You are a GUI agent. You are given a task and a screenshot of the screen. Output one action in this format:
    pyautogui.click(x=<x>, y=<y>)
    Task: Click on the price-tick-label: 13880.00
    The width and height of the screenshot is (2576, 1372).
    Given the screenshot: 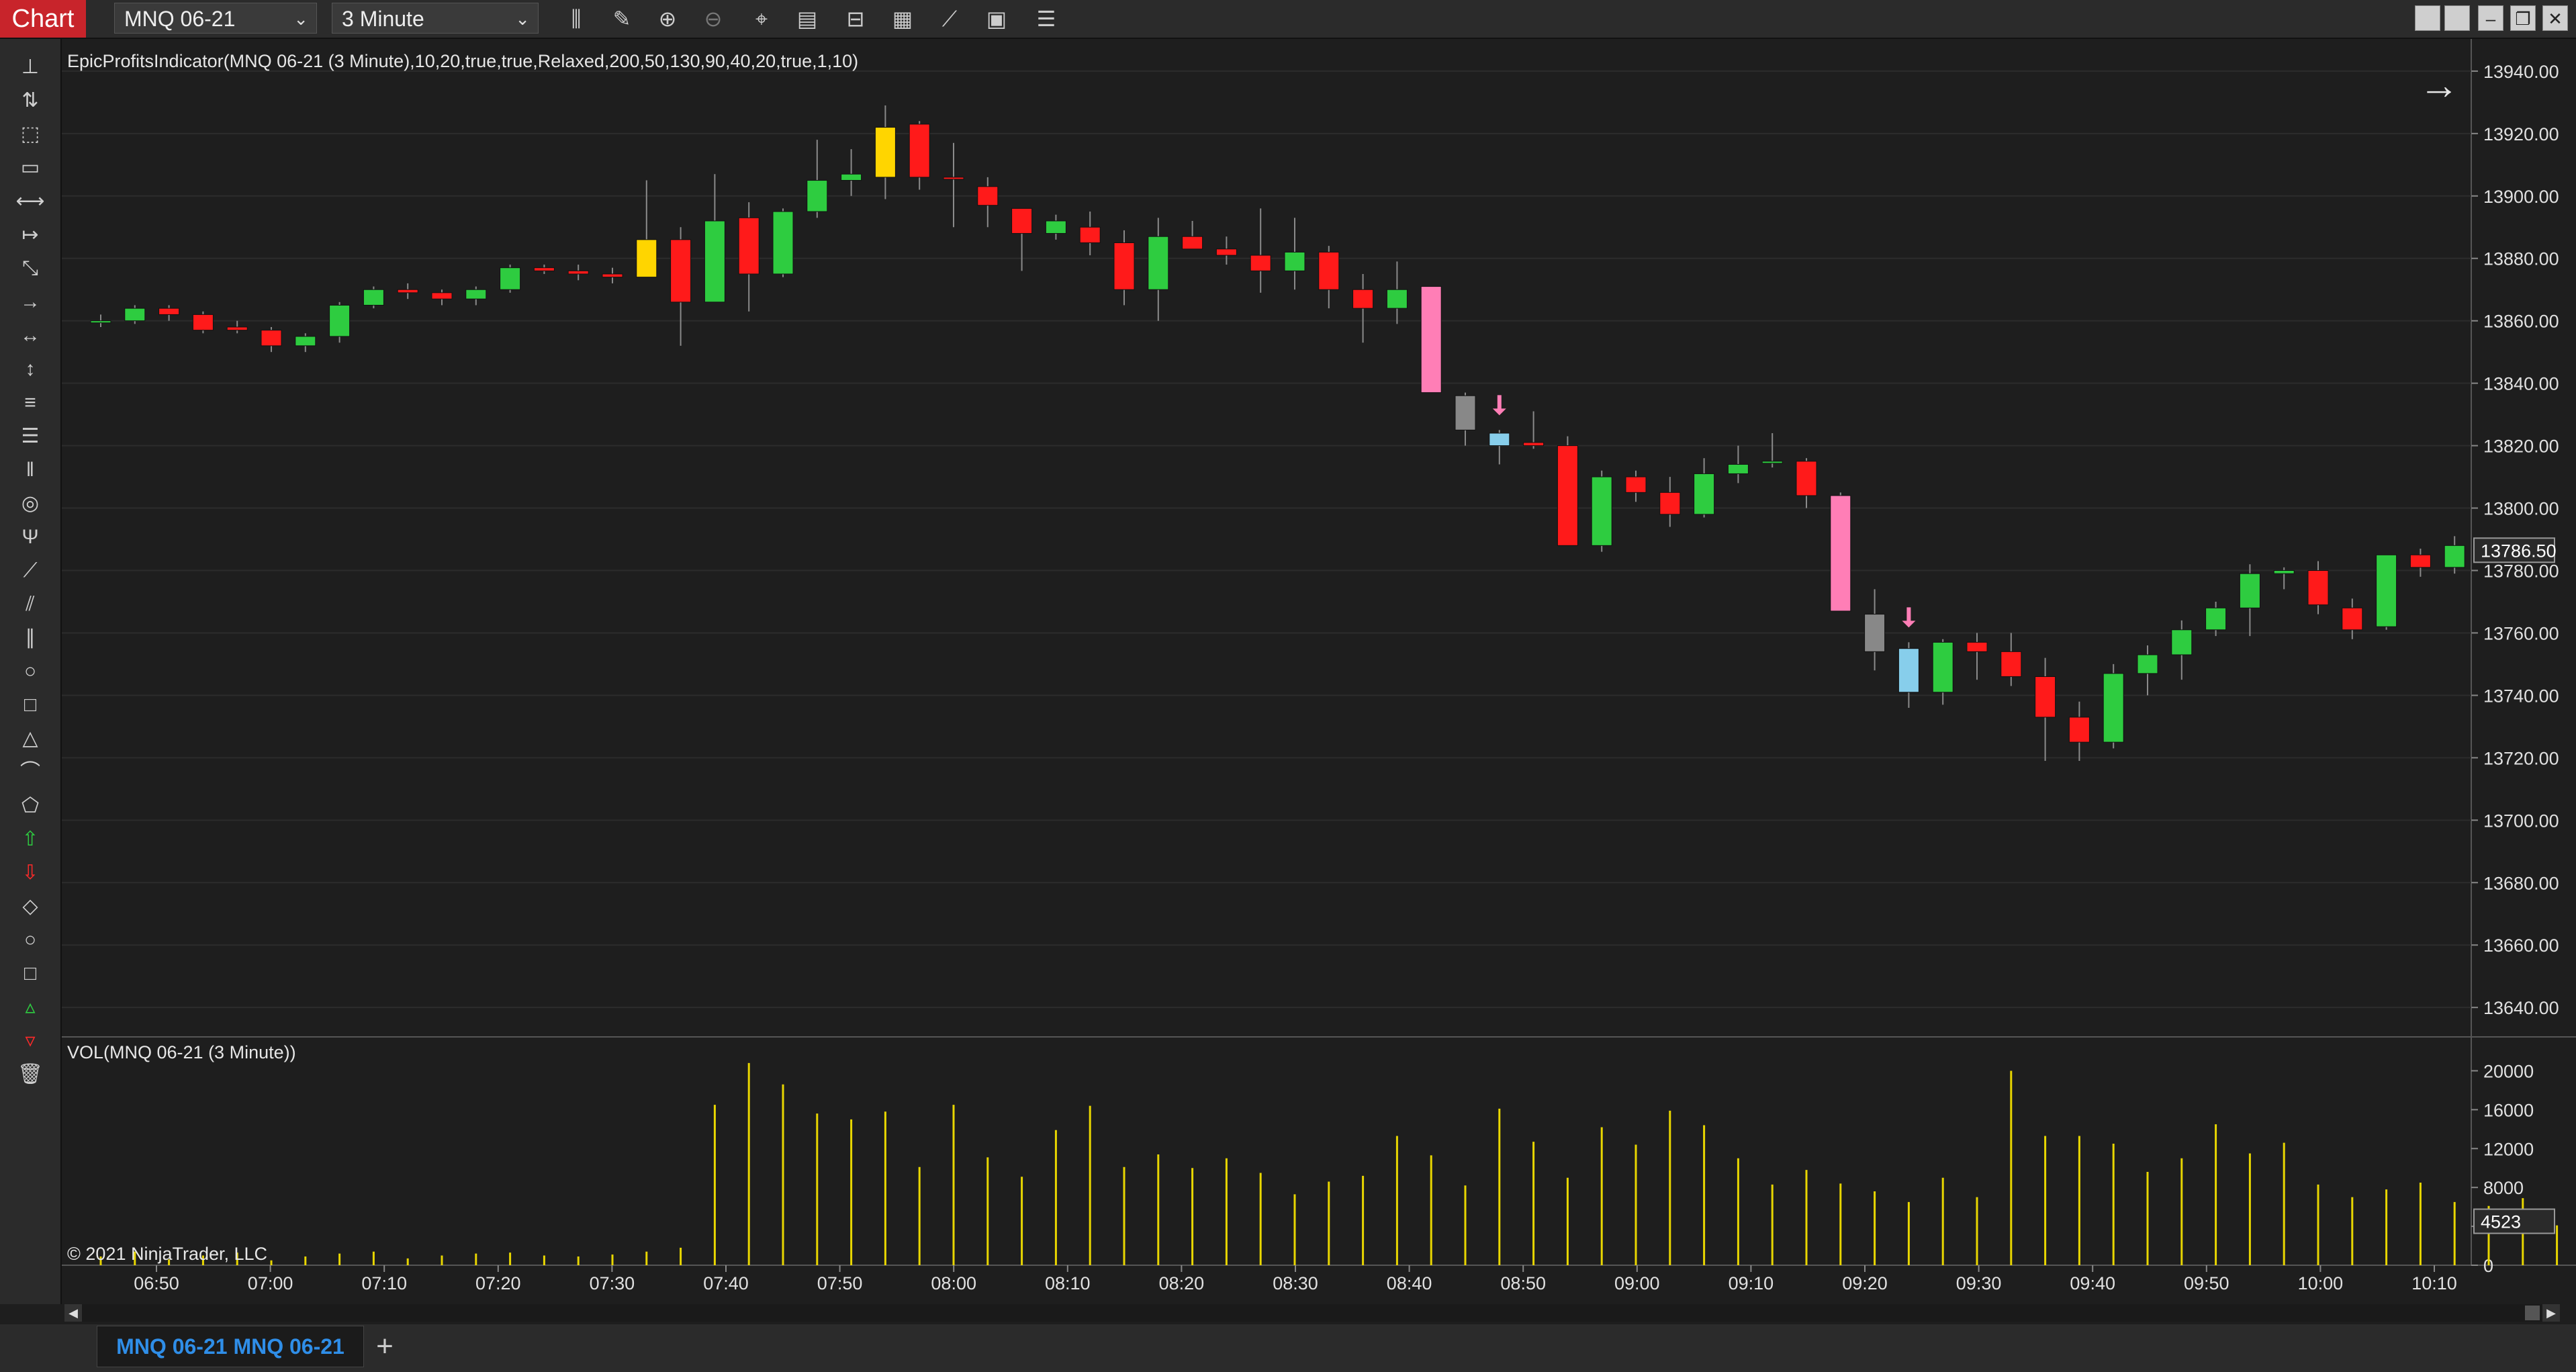 What is the action you would take?
    pyautogui.click(x=2521, y=259)
    